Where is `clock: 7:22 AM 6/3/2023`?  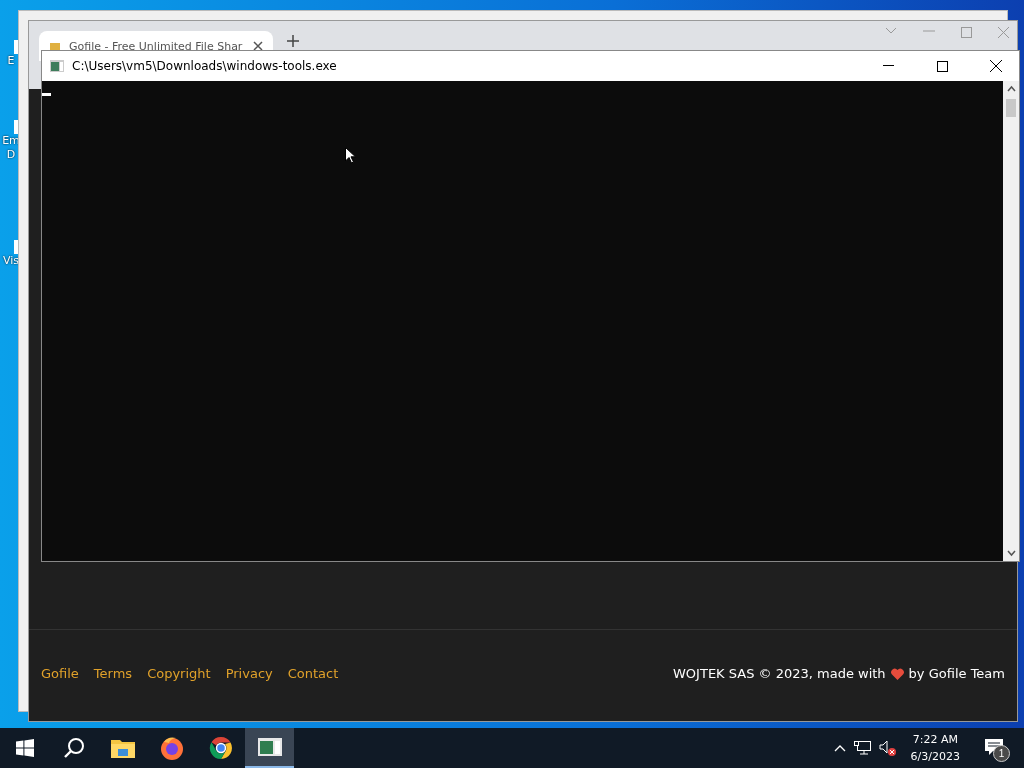
clock: 7:22 AM 6/3/2023 is located at coordinates (935, 748).